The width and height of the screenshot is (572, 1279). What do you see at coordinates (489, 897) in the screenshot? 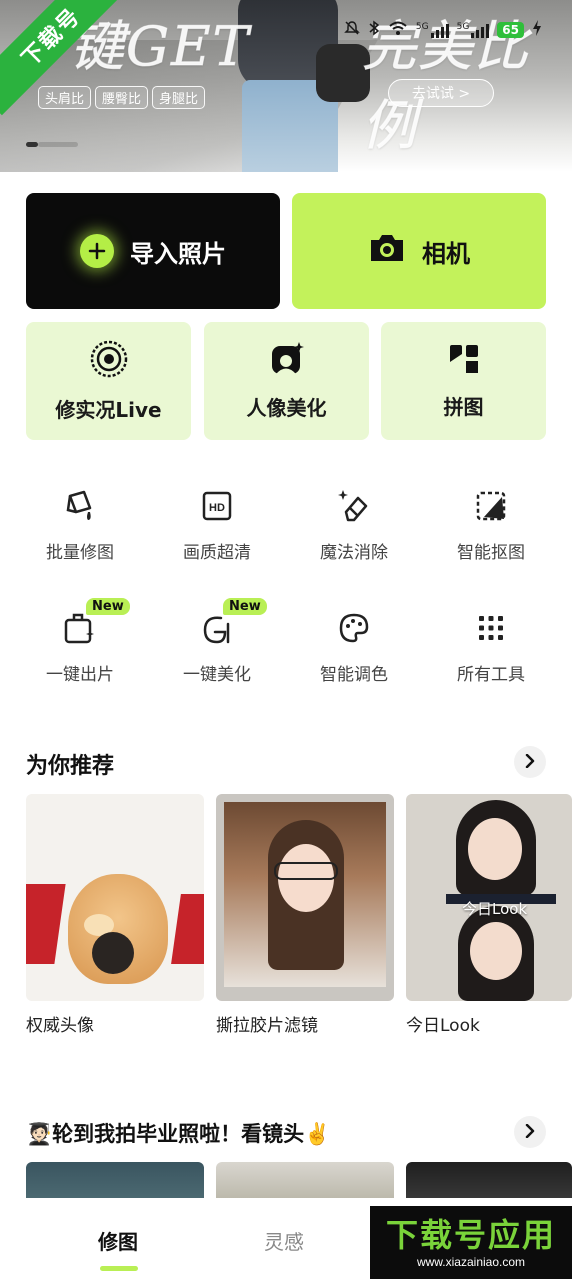
I see `card-image-look: 今日Look` at bounding box center [489, 897].